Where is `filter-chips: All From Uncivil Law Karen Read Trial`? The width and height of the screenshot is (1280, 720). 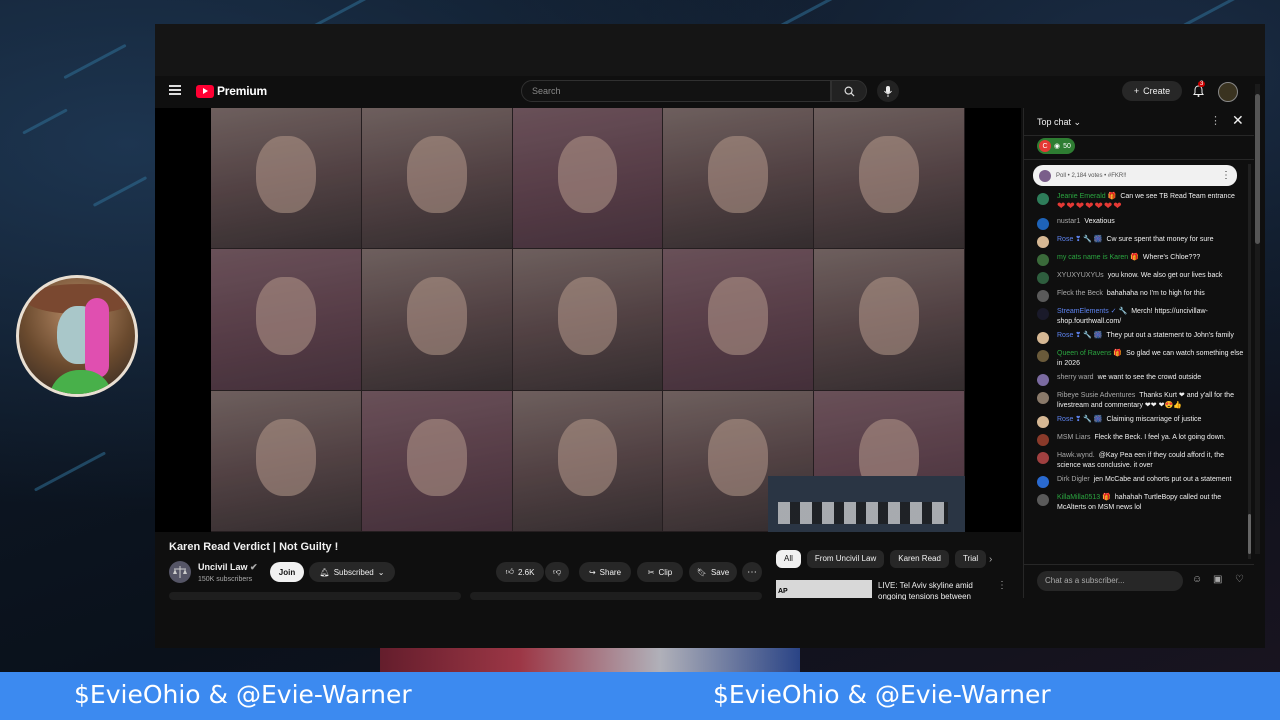 filter-chips: All From Uncivil Law Karen Read Trial is located at coordinates (881, 559).